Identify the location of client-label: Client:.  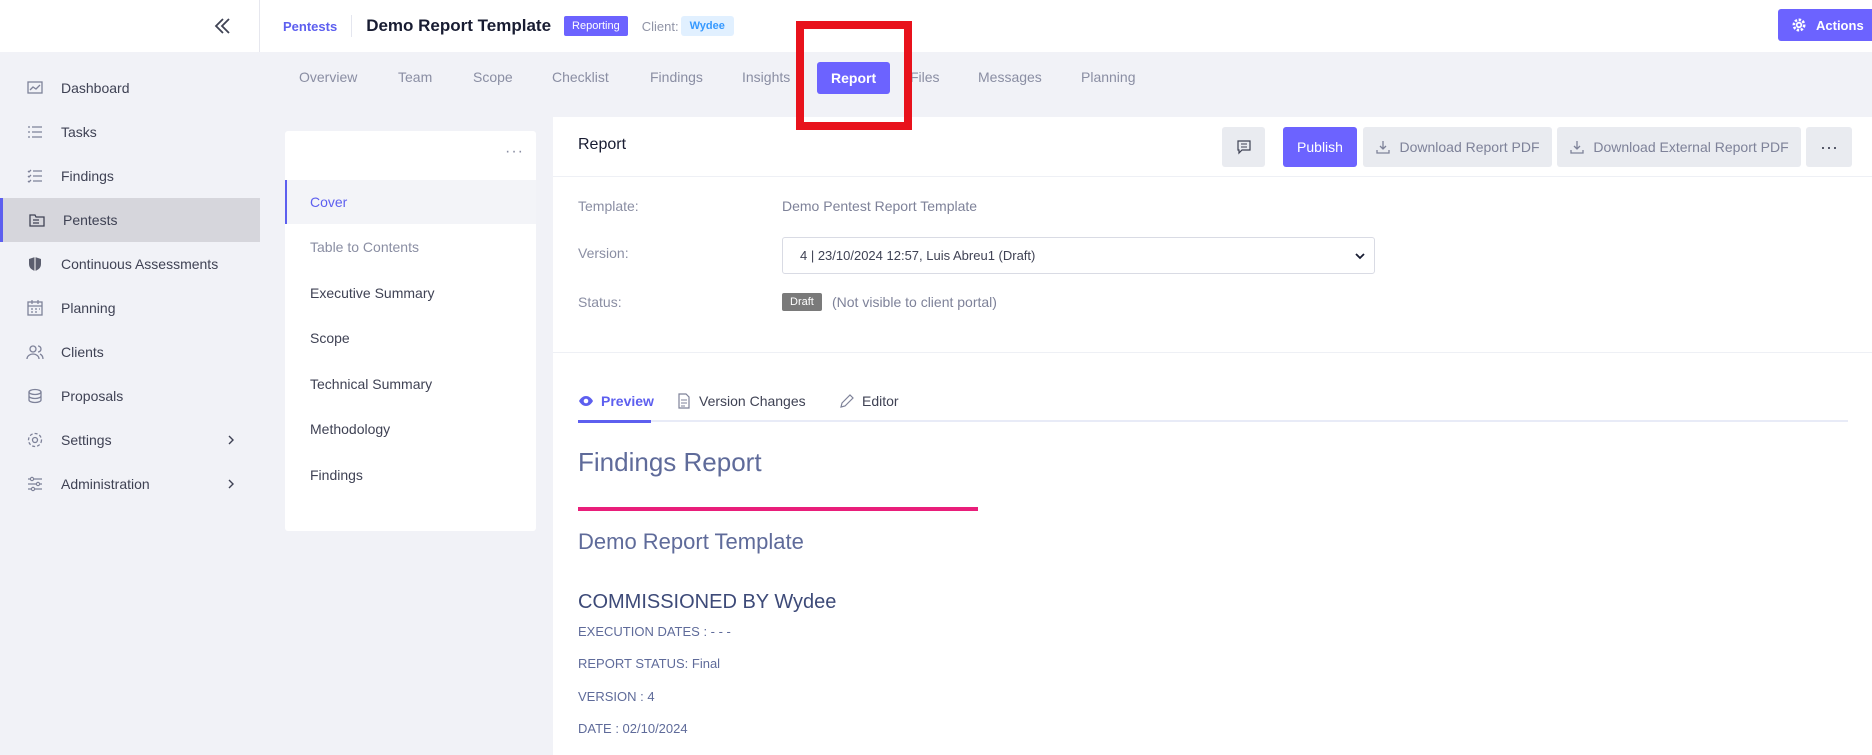
(660, 26).